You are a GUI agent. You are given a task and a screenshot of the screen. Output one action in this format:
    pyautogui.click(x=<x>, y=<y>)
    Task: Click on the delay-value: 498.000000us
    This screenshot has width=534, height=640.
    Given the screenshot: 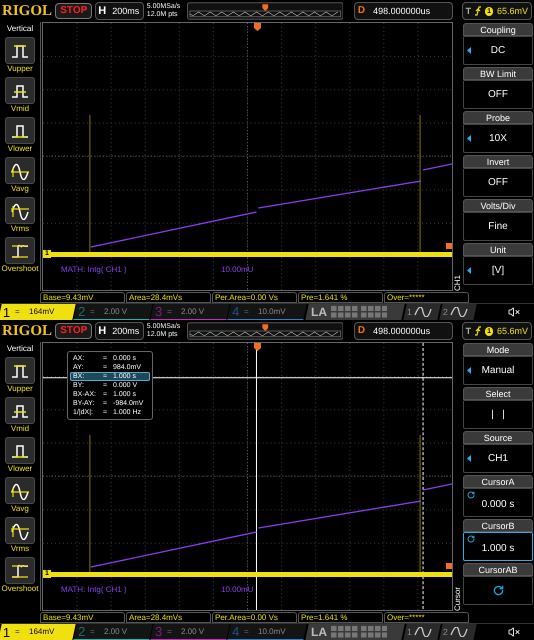 What is the action you would take?
    pyautogui.click(x=401, y=11)
    